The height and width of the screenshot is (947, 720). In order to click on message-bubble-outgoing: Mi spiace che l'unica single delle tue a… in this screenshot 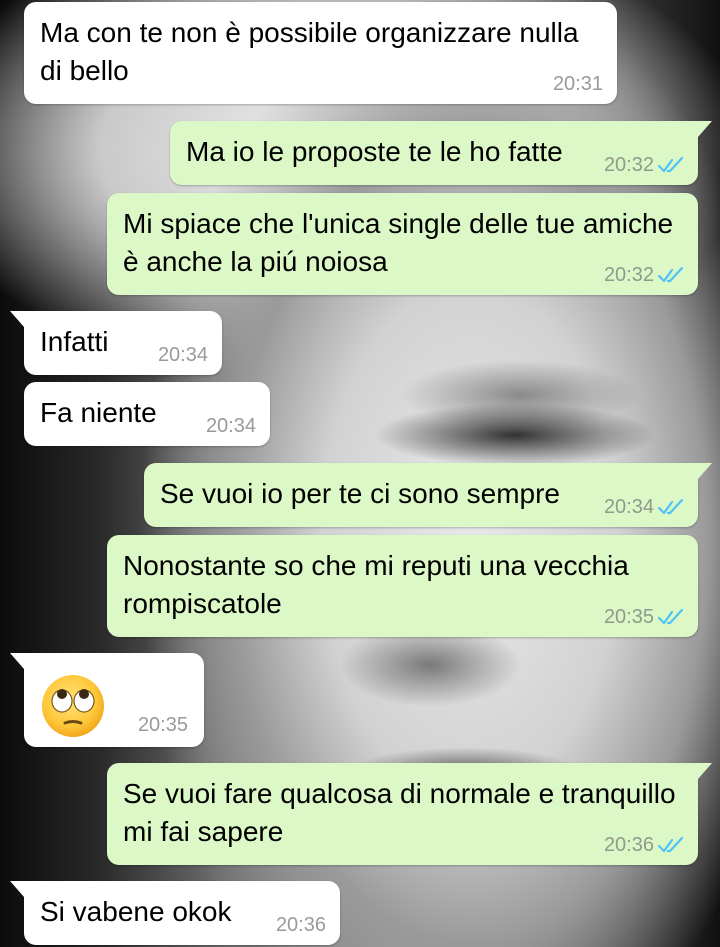, I will do `click(402, 244)`.